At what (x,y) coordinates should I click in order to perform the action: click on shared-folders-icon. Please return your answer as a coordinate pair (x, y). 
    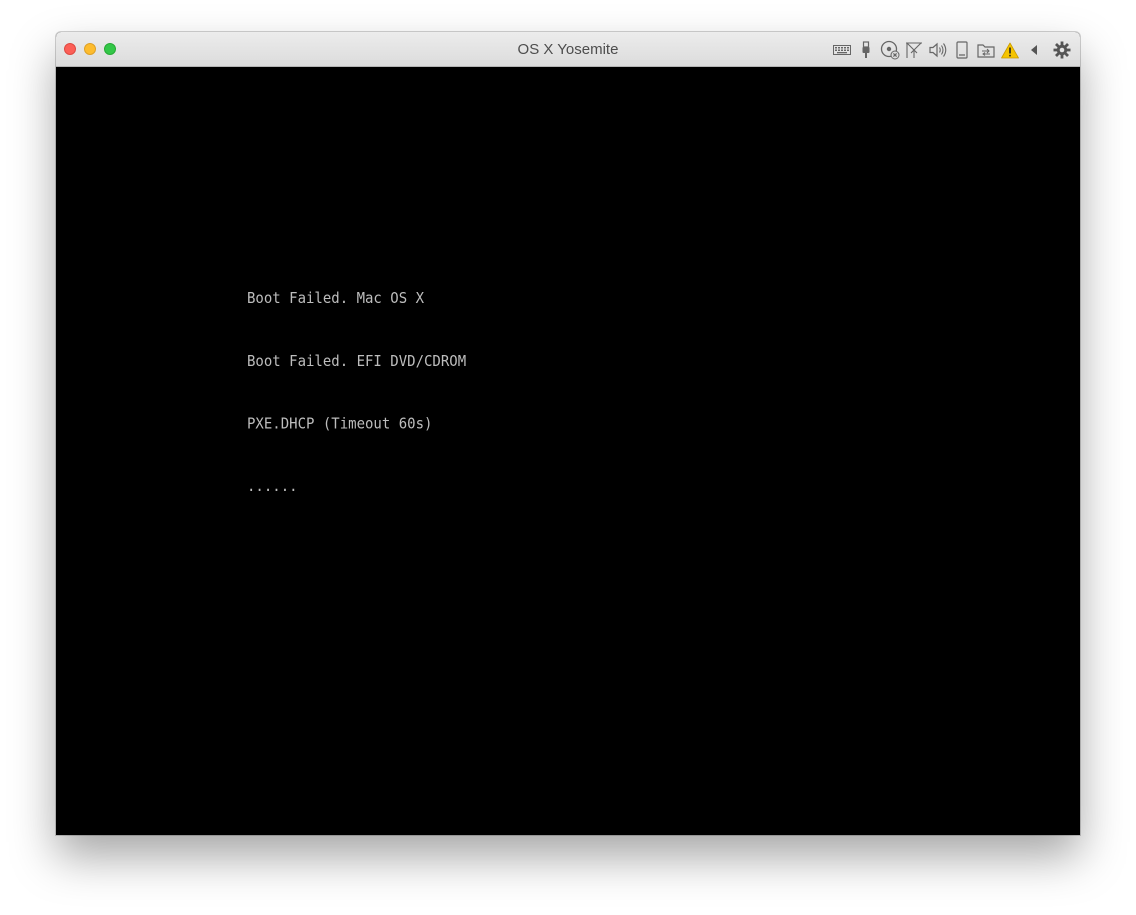
    Looking at the image, I should click on (986, 50).